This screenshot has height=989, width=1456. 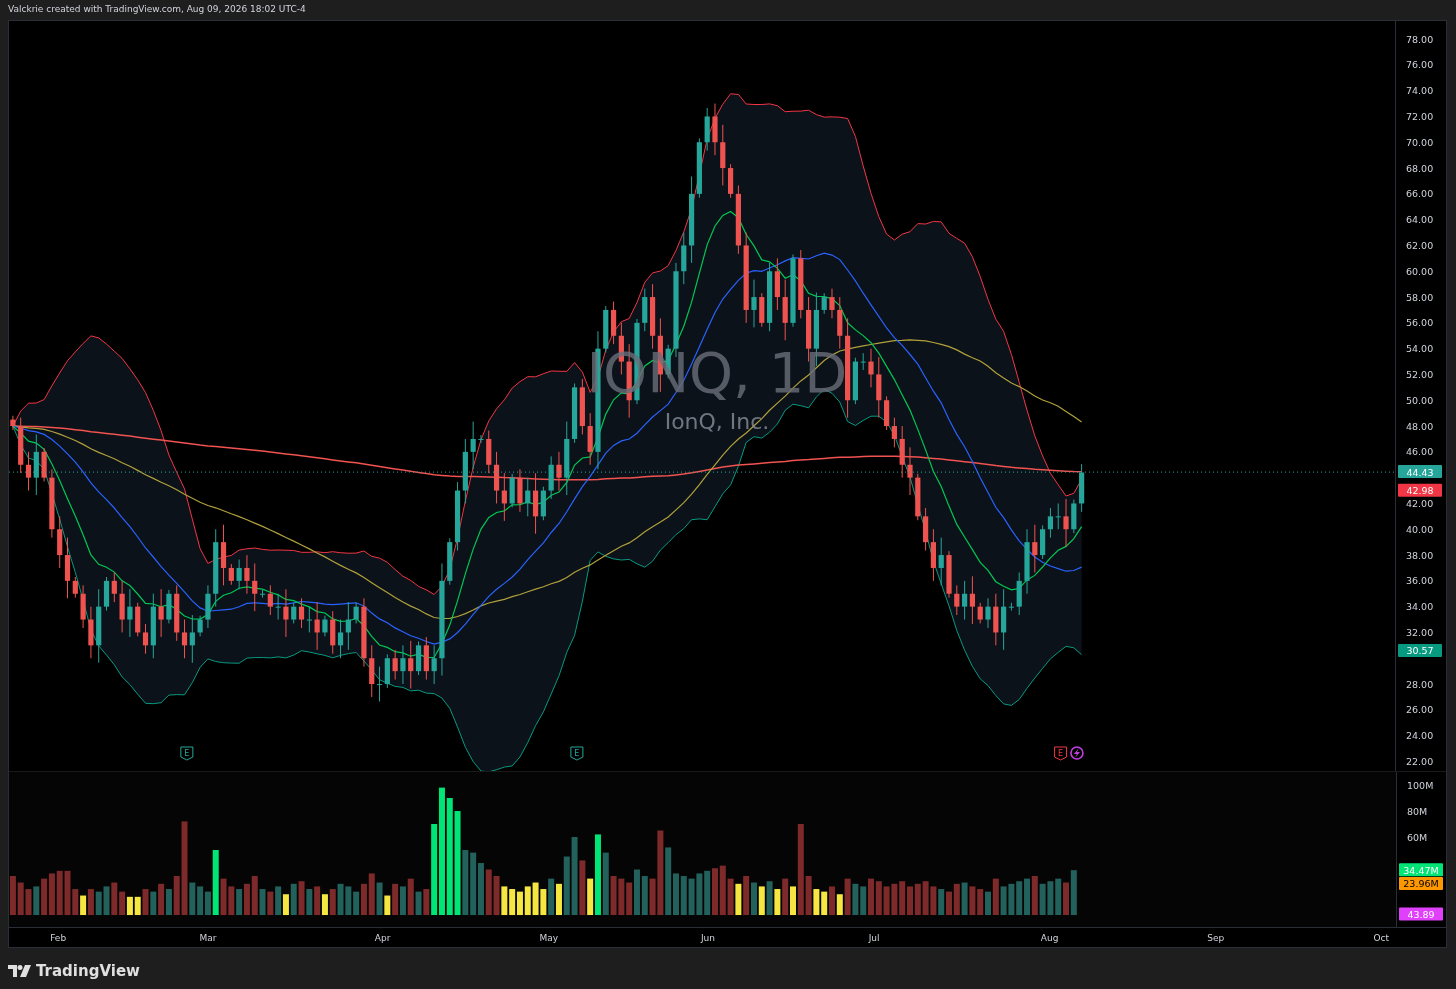 What do you see at coordinates (1420, 297) in the screenshot?
I see `axis-label: 58.00` at bounding box center [1420, 297].